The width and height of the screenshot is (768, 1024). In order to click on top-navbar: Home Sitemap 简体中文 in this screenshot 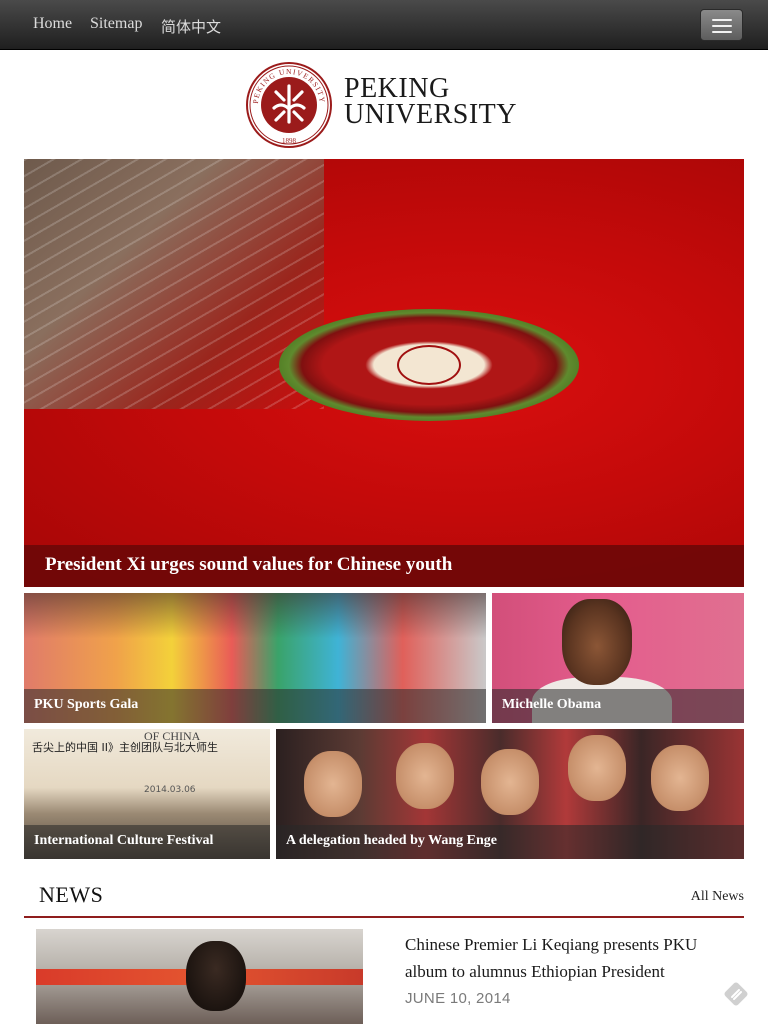, I will do `click(384, 25)`.